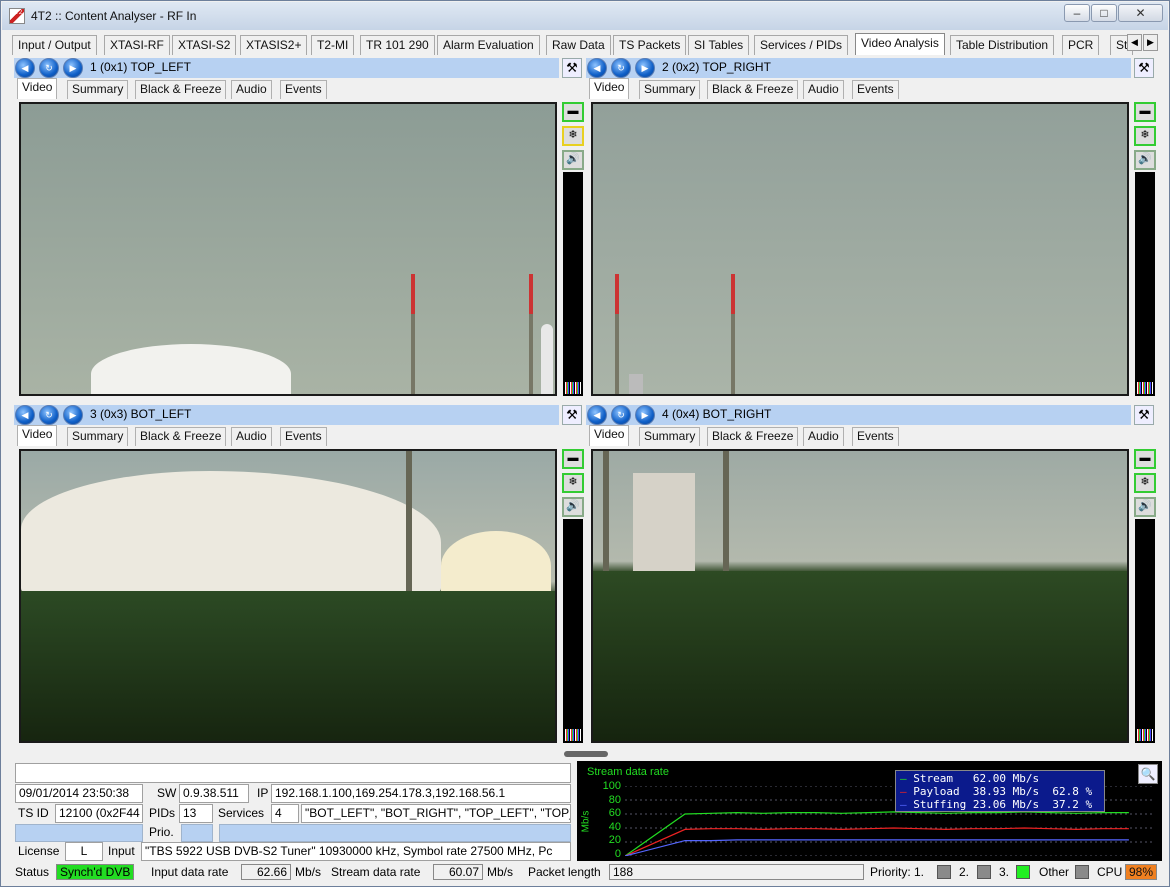 This screenshot has height=887, width=1170. Describe the element at coordinates (1150, 42) in the screenshot. I see `tab-scroll-right-icon: ▶` at that location.